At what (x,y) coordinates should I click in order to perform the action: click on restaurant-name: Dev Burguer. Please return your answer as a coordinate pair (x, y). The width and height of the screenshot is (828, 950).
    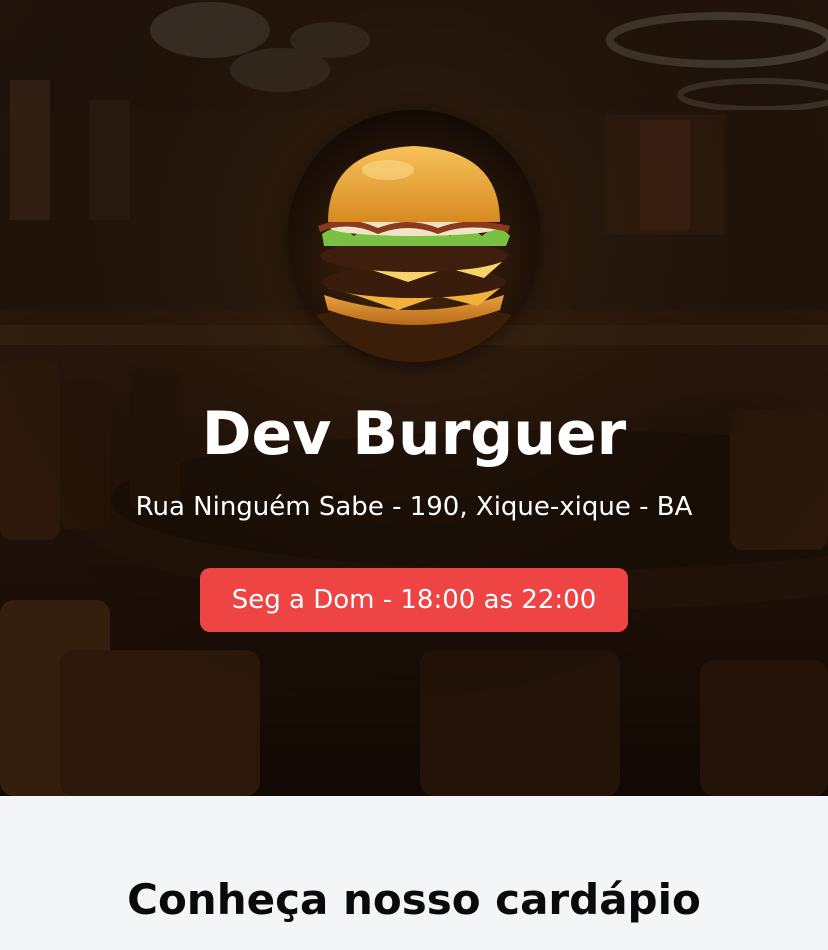
    Looking at the image, I should click on (414, 434).